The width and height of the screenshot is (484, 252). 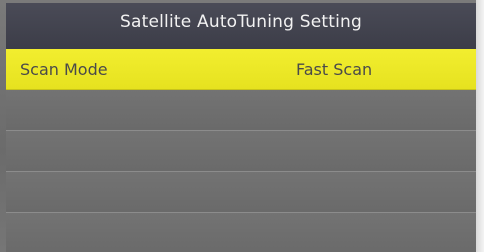 What do you see at coordinates (64, 69) in the screenshot?
I see `menu-item-label: Scan Mode` at bounding box center [64, 69].